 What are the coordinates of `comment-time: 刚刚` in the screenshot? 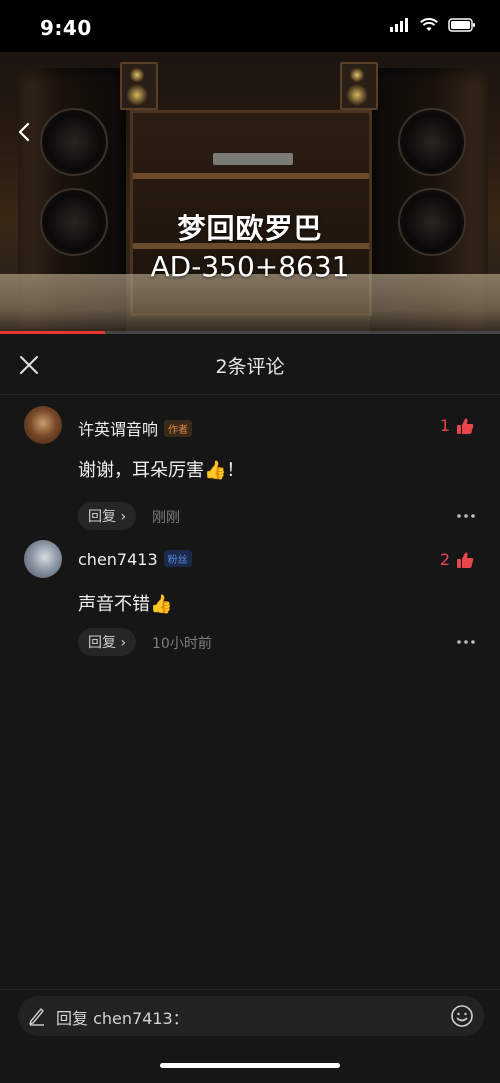 It's located at (166, 518).